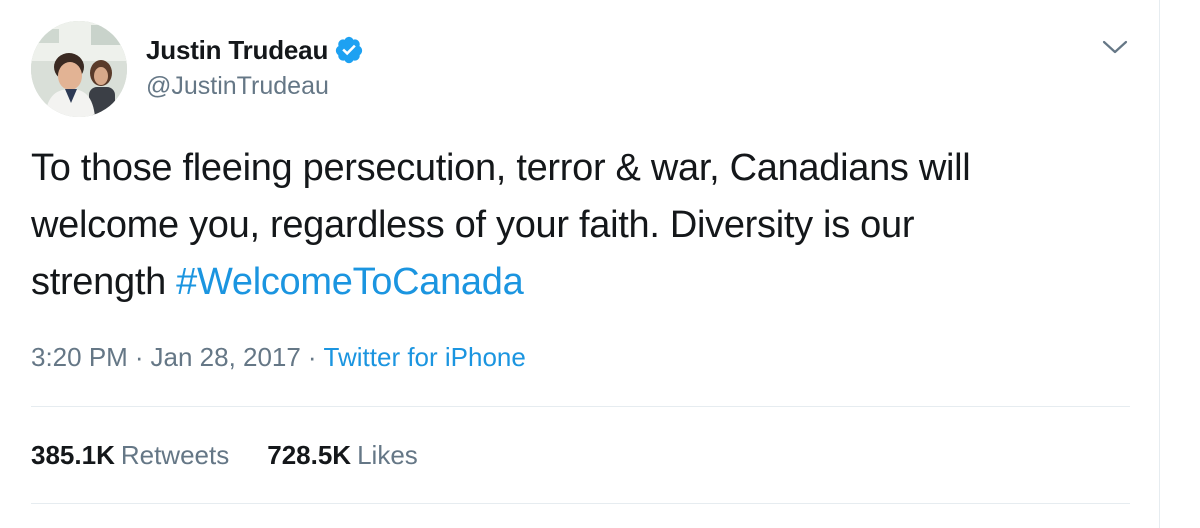 The width and height of the screenshot is (1200, 528). I want to click on tweet-text-line: strength #WelcomeToCanada, so click(583, 282).